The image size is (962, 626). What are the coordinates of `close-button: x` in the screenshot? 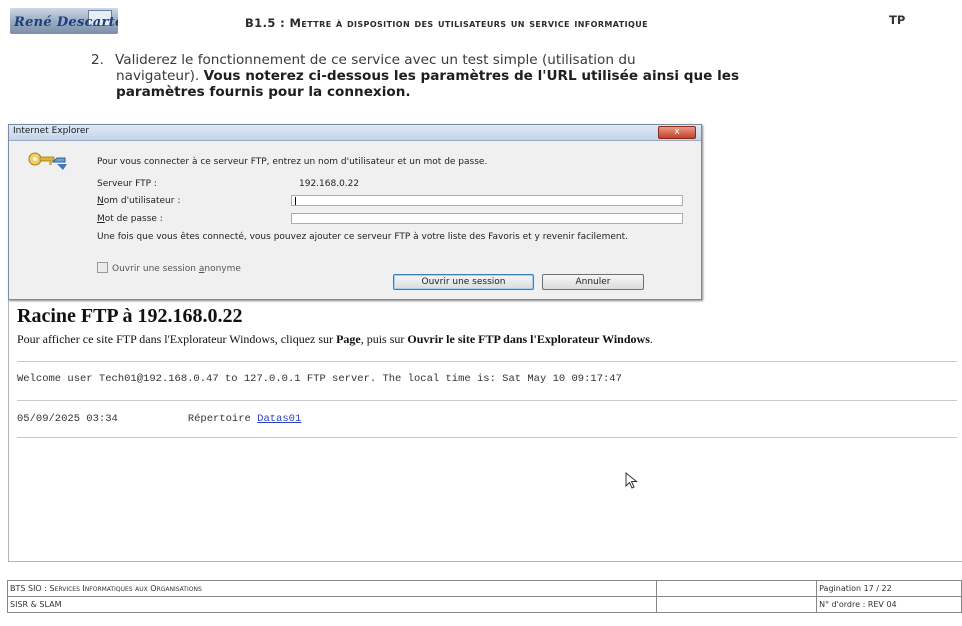 It's located at (677, 132).